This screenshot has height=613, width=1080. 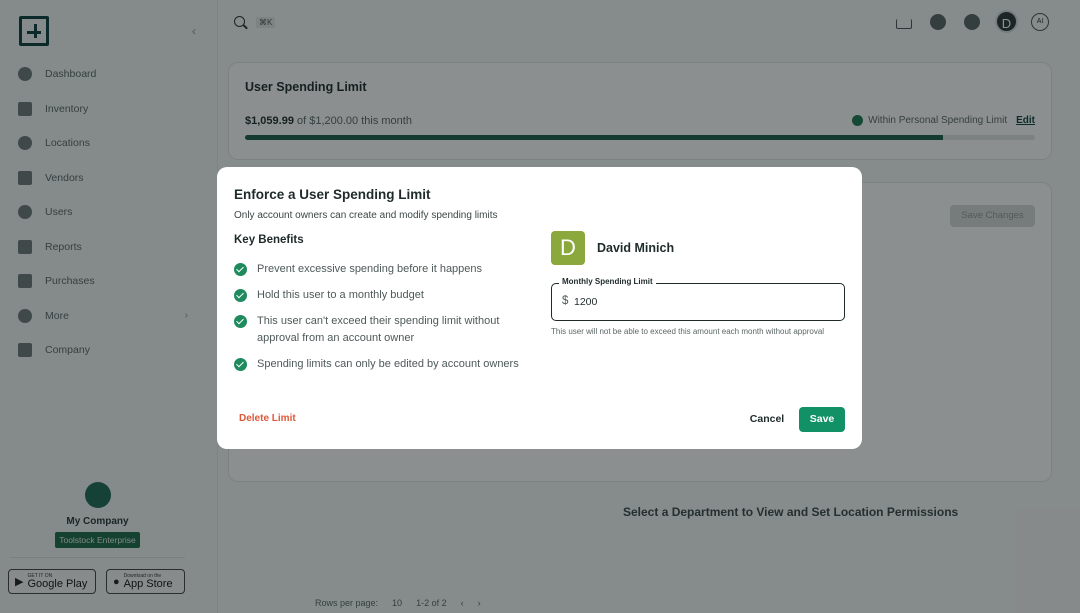 I want to click on cancel-button: Cancel, so click(x=767, y=419).